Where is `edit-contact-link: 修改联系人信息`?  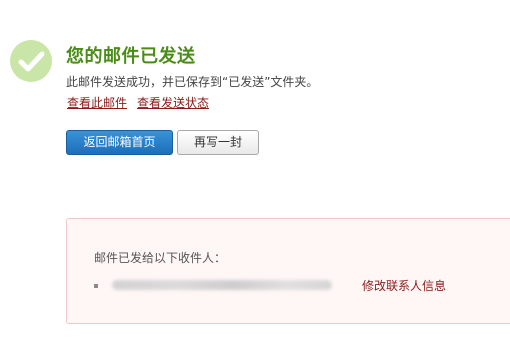 edit-contact-link: 修改联系人信息 is located at coordinates (404, 285).